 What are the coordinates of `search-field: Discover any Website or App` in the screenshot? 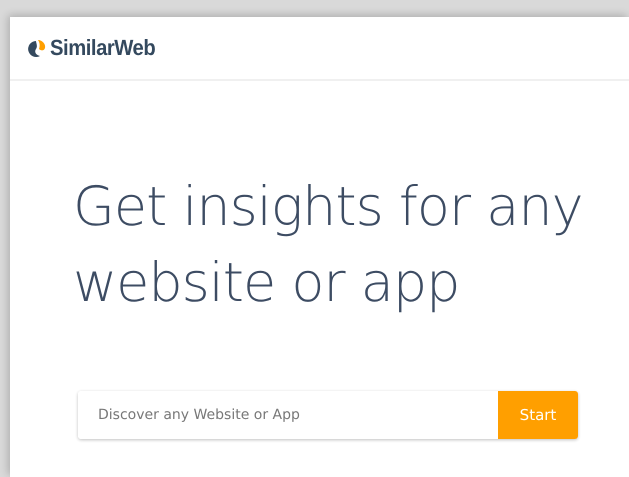 It's located at (288, 415).